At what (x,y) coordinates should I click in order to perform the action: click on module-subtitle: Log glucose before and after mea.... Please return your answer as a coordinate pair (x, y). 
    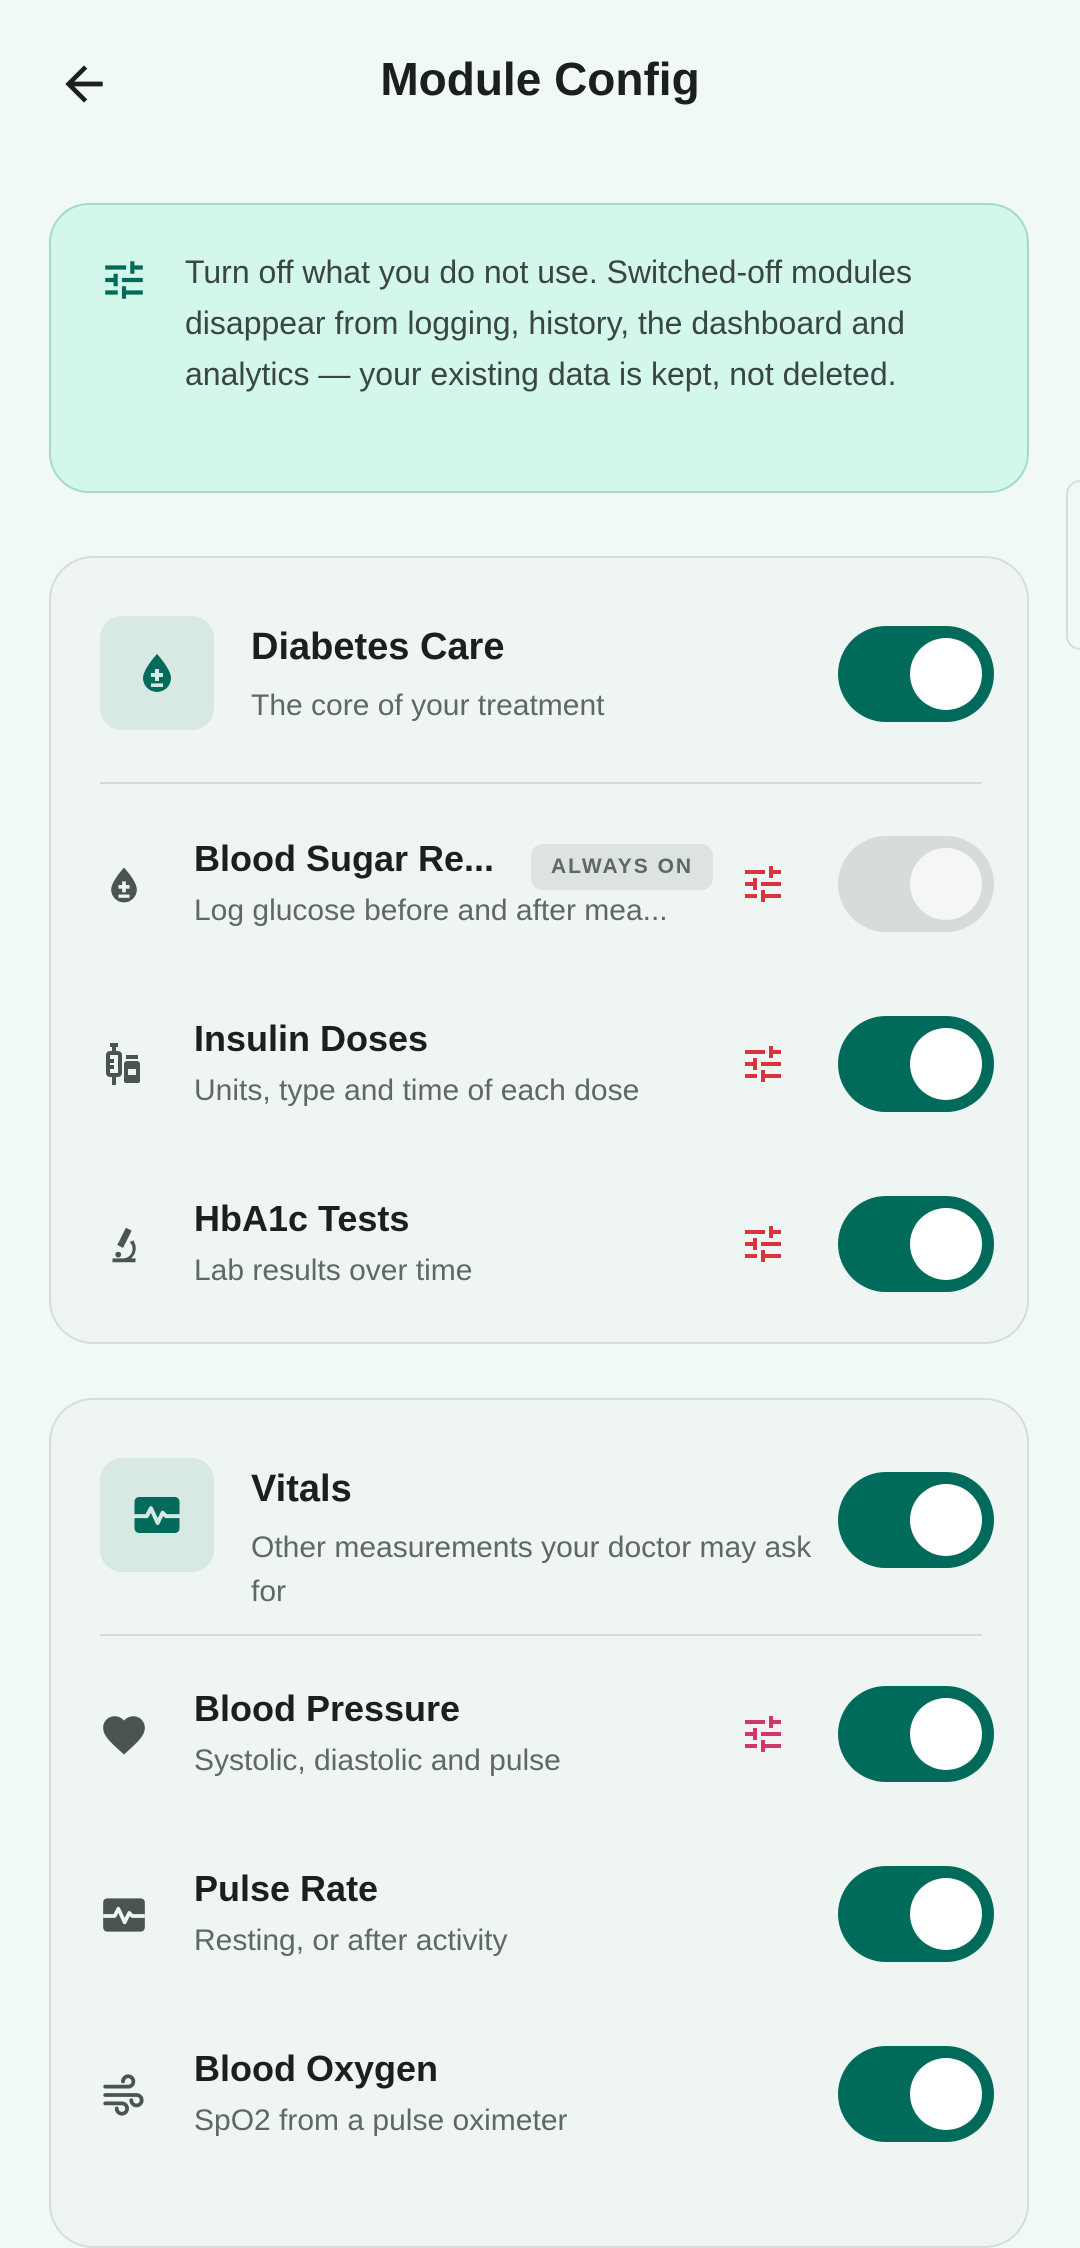
    Looking at the image, I should click on (431, 910).